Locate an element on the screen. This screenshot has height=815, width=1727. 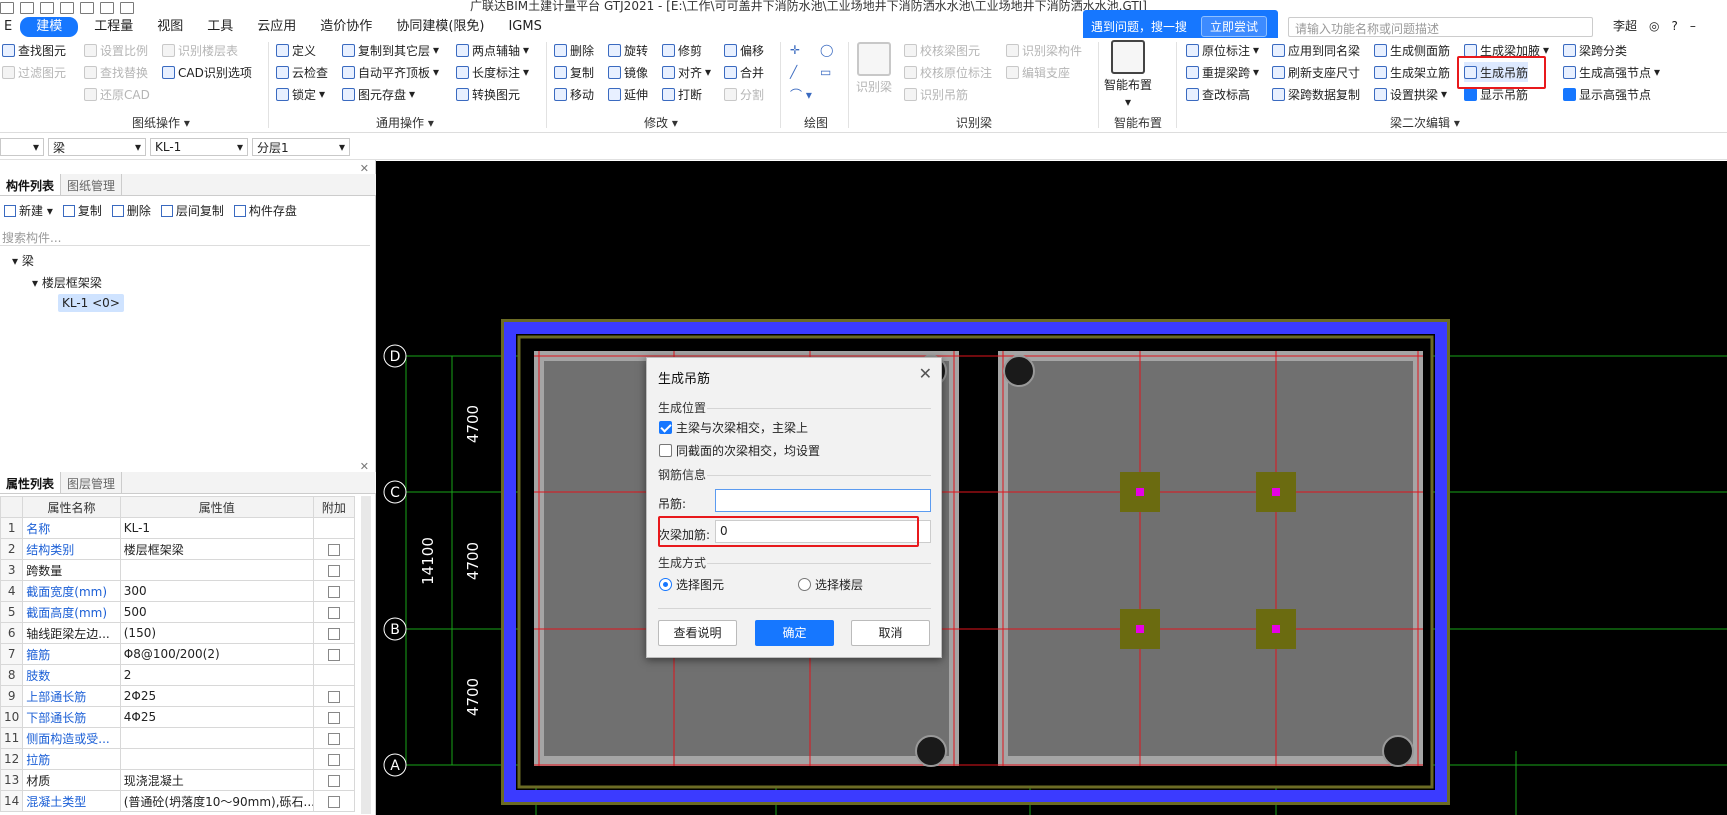
delete-button: 删除 is located at coordinates (574, 50).